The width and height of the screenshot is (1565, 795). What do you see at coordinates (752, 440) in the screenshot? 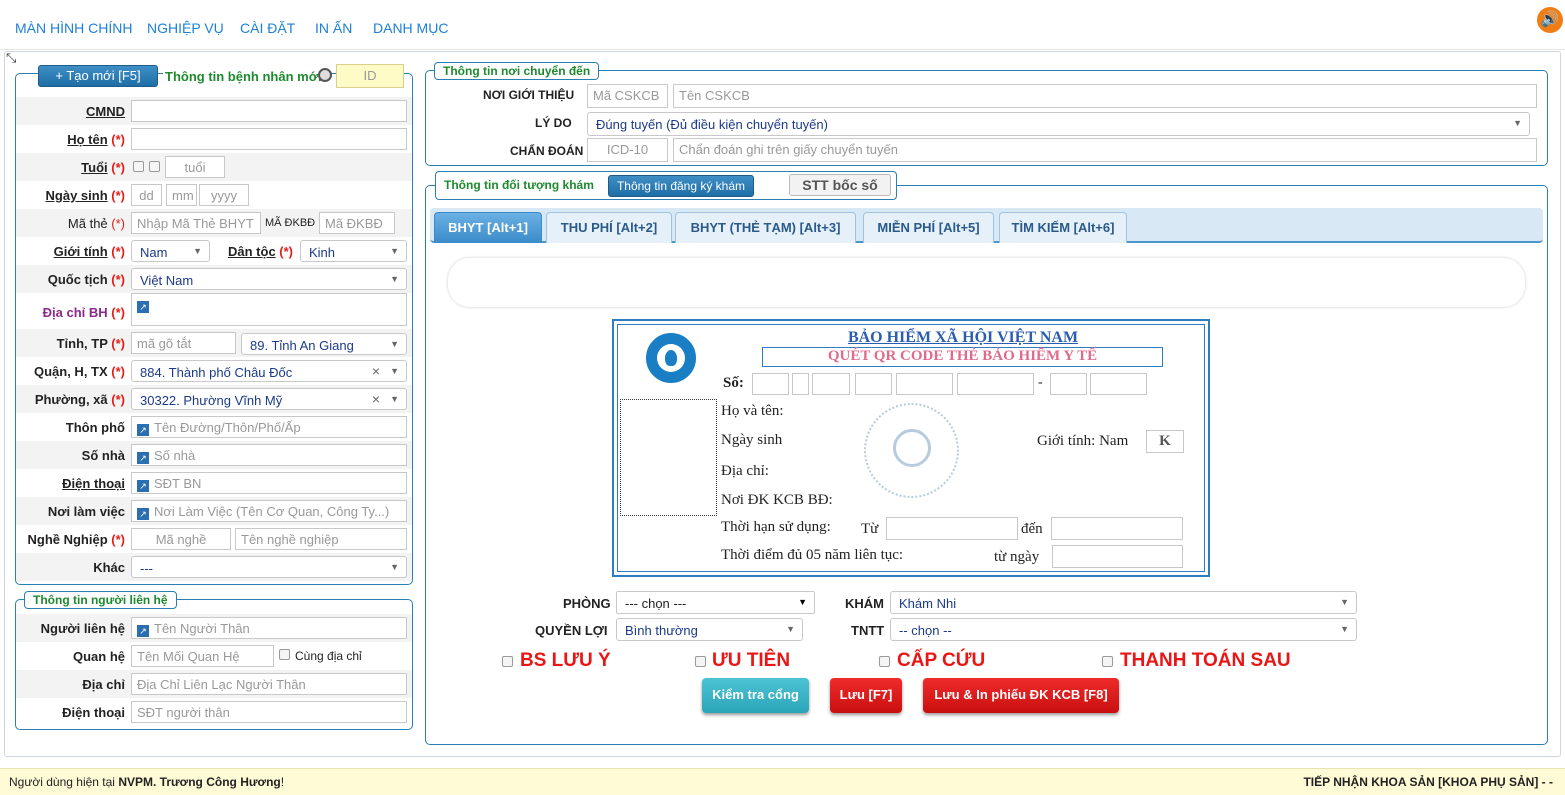
I see `card-ngaysinh-label: Ngày sinh` at bounding box center [752, 440].